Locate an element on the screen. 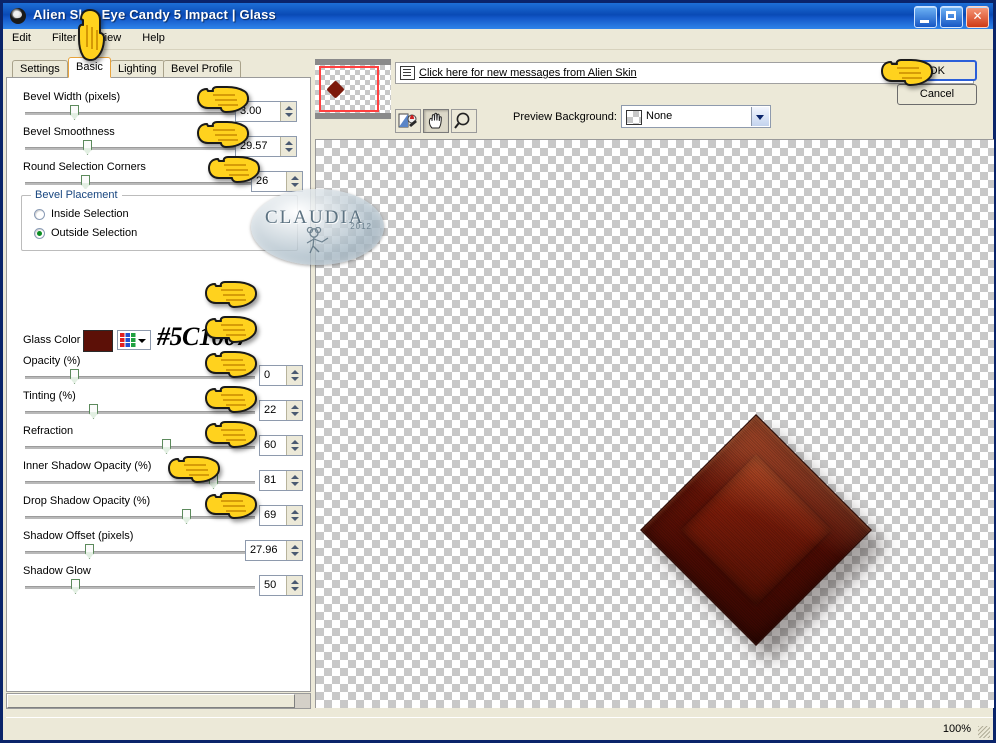 This screenshot has height=743, width=996. spinner-inner-shadow-opacity: 81 is located at coordinates (281, 480).